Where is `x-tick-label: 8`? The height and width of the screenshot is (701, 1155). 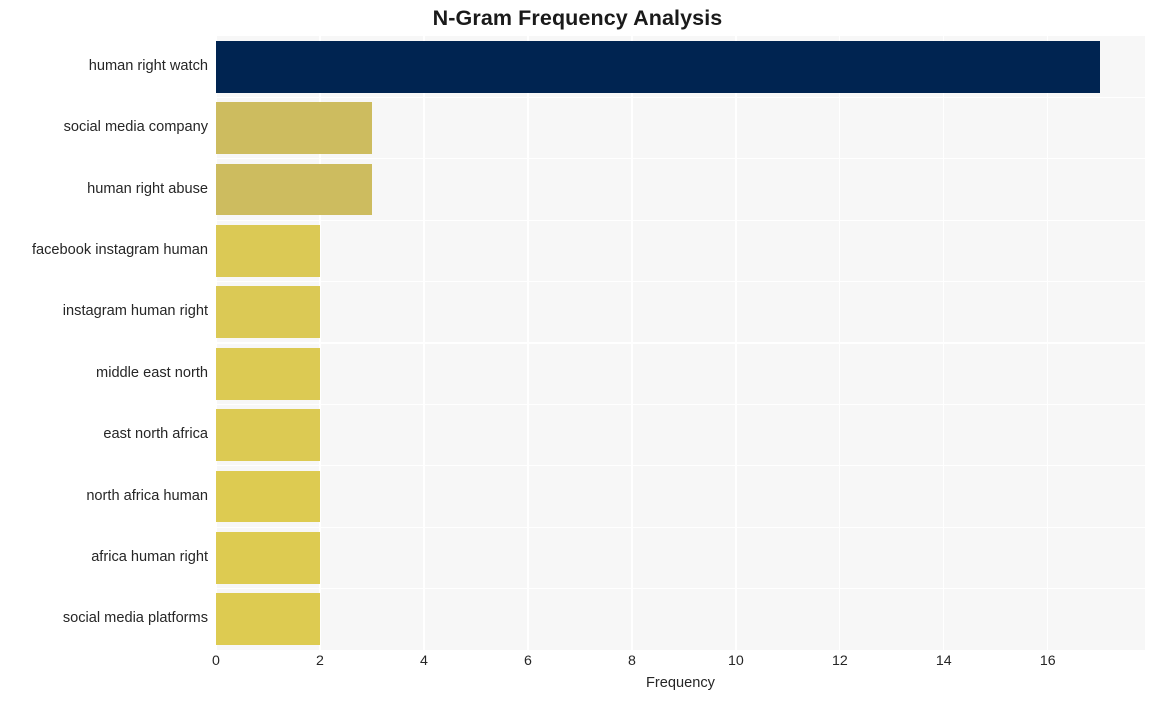 x-tick-label: 8 is located at coordinates (631, 661).